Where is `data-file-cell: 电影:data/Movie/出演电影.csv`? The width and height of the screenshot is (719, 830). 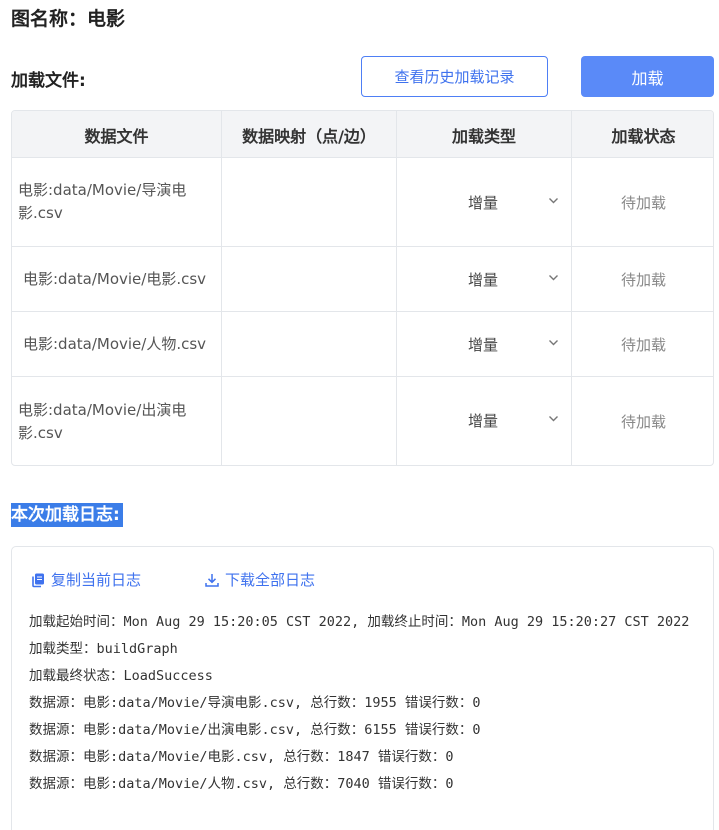 data-file-cell: 电影:data/Movie/出演电影.csv is located at coordinates (117, 421).